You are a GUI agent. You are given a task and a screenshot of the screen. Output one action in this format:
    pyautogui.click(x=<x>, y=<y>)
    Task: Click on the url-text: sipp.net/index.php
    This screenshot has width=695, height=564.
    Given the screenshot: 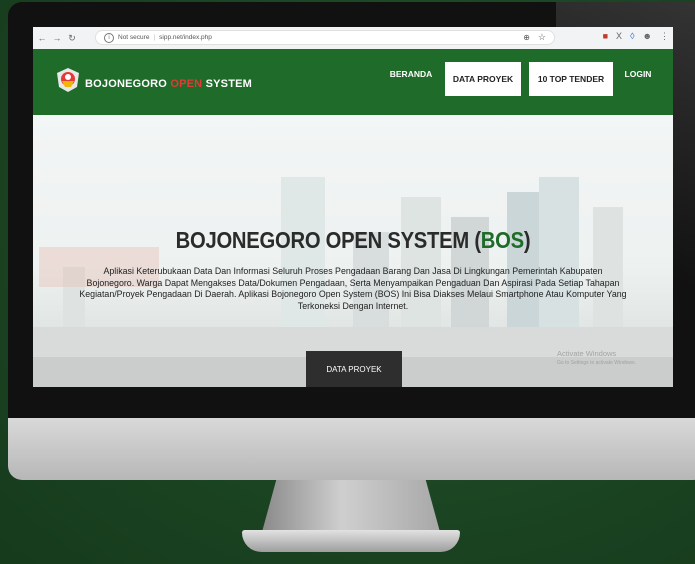 What is the action you would take?
    pyautogui.click(x=185, y=37)
    